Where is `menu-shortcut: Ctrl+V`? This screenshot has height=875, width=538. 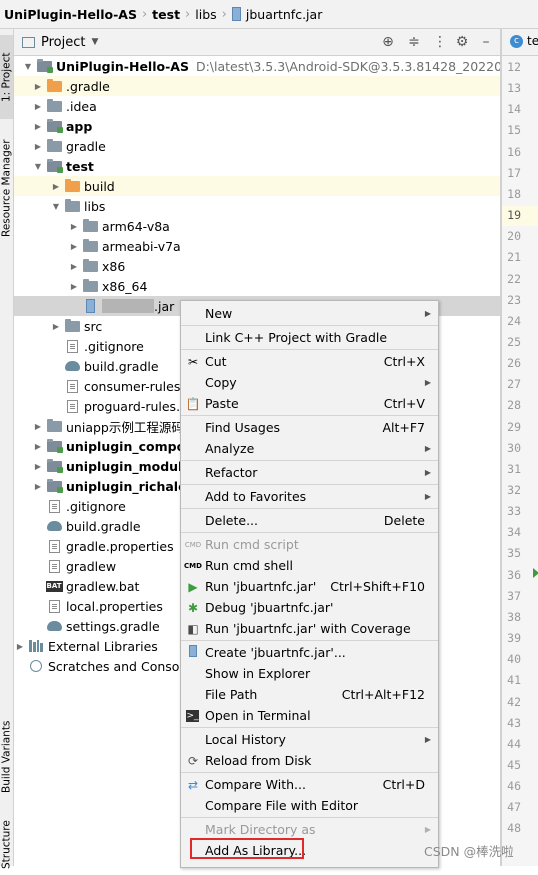 menu-shortcut: Ctrl+V is located at coordinates (404, 403).